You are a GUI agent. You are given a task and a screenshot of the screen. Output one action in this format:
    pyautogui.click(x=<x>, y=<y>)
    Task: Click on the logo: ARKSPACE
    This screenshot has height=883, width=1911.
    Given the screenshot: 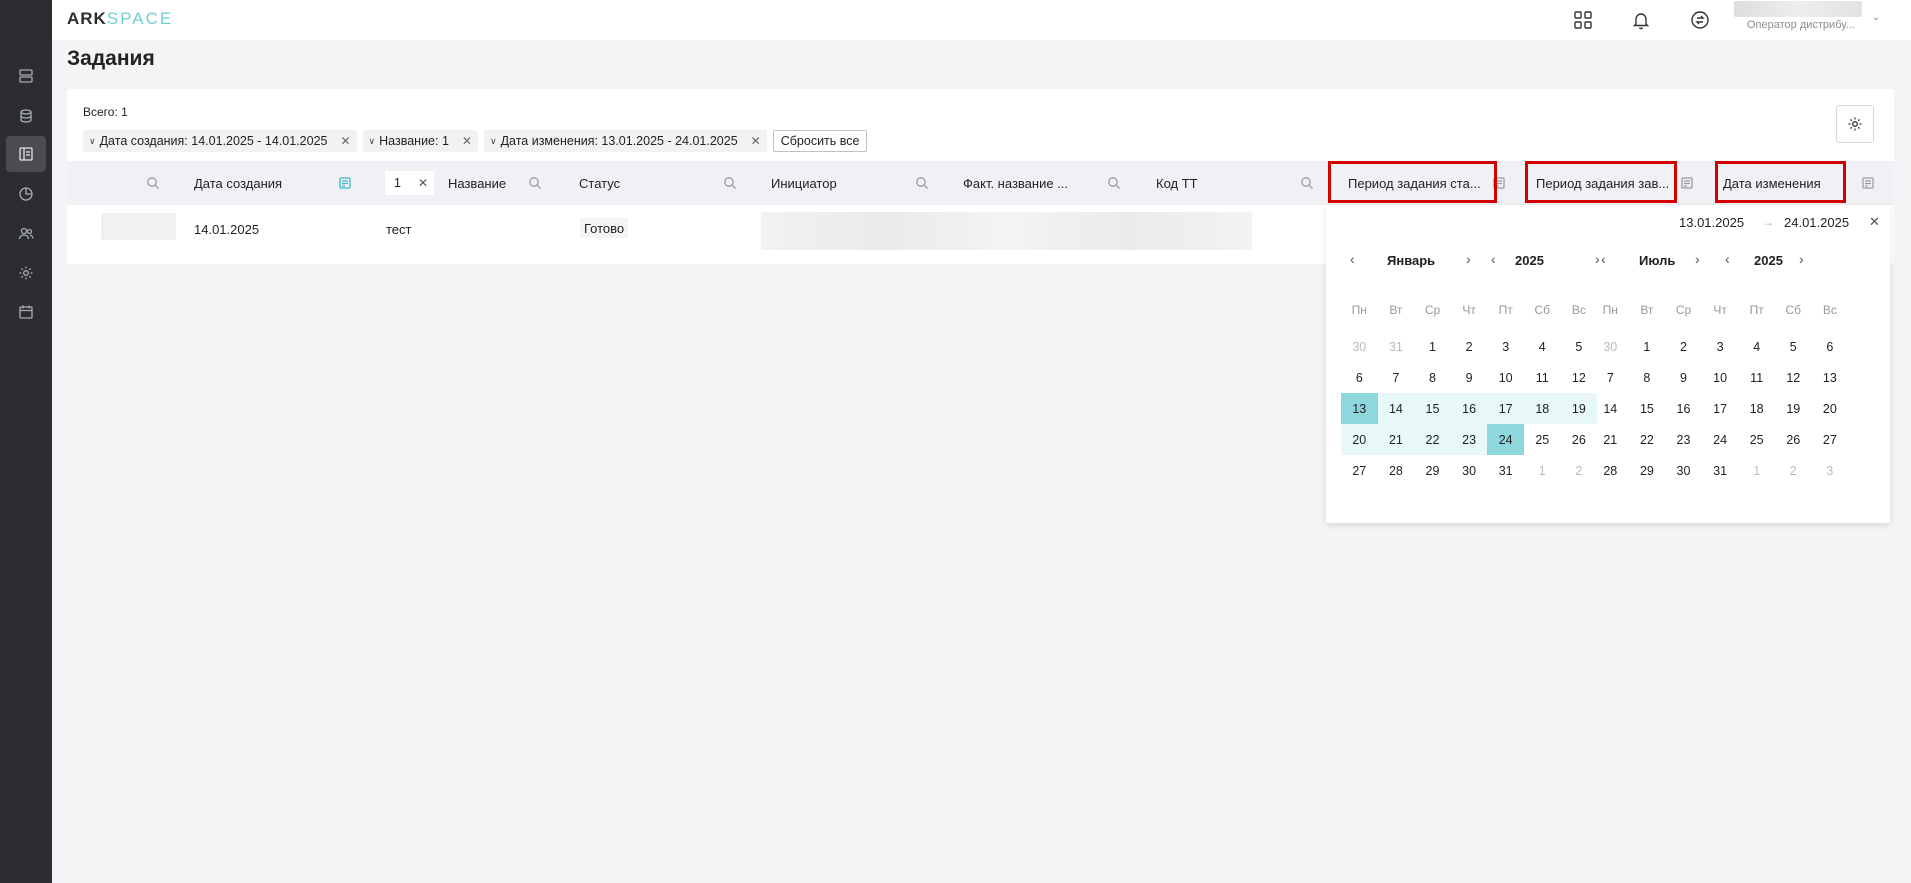 What is the action you would take?
    pyautogui.click(x=120, y=19)
    